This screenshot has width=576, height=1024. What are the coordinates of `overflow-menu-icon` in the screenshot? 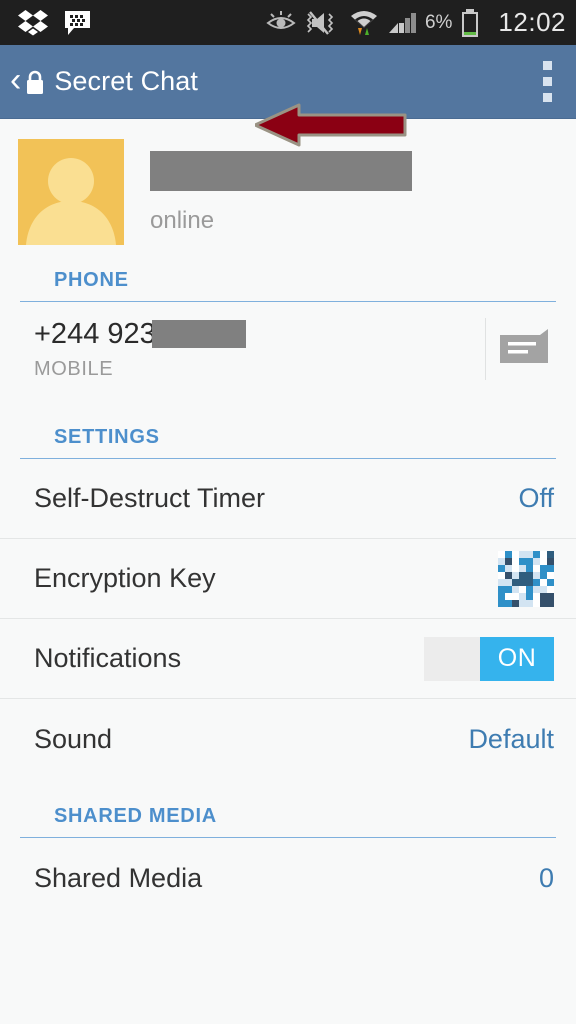 It's located at (547, 81).